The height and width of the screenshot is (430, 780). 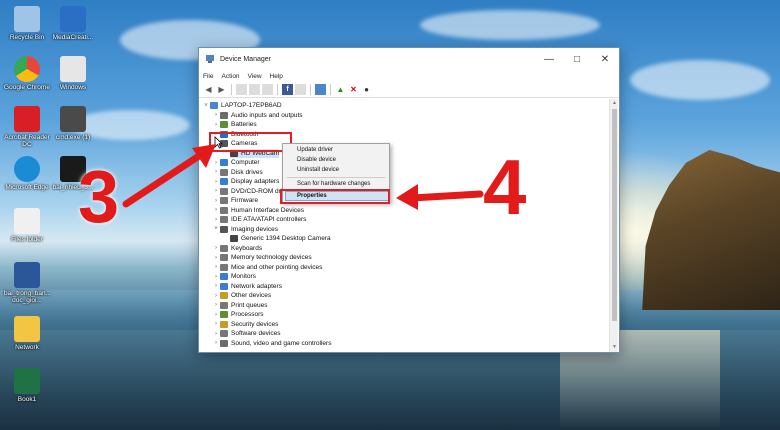 What do you see at coordinates (27, 37) in the screenshot?
I see `desktop-icon-label: Recycle Bin` at bounding box center [27, 37].